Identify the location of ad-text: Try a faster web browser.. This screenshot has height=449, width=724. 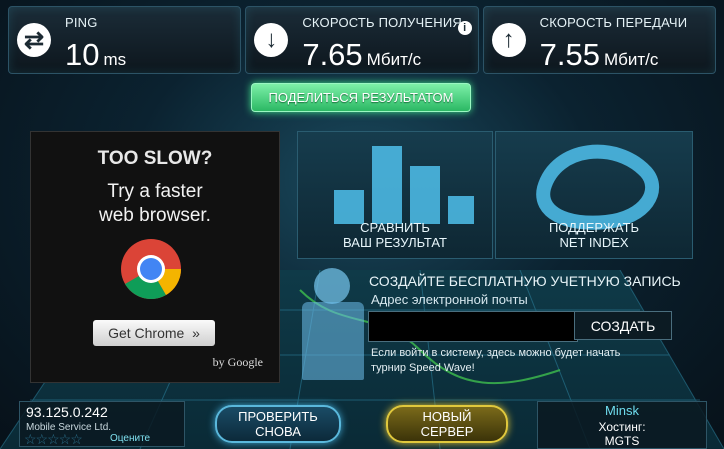
(155, 203).